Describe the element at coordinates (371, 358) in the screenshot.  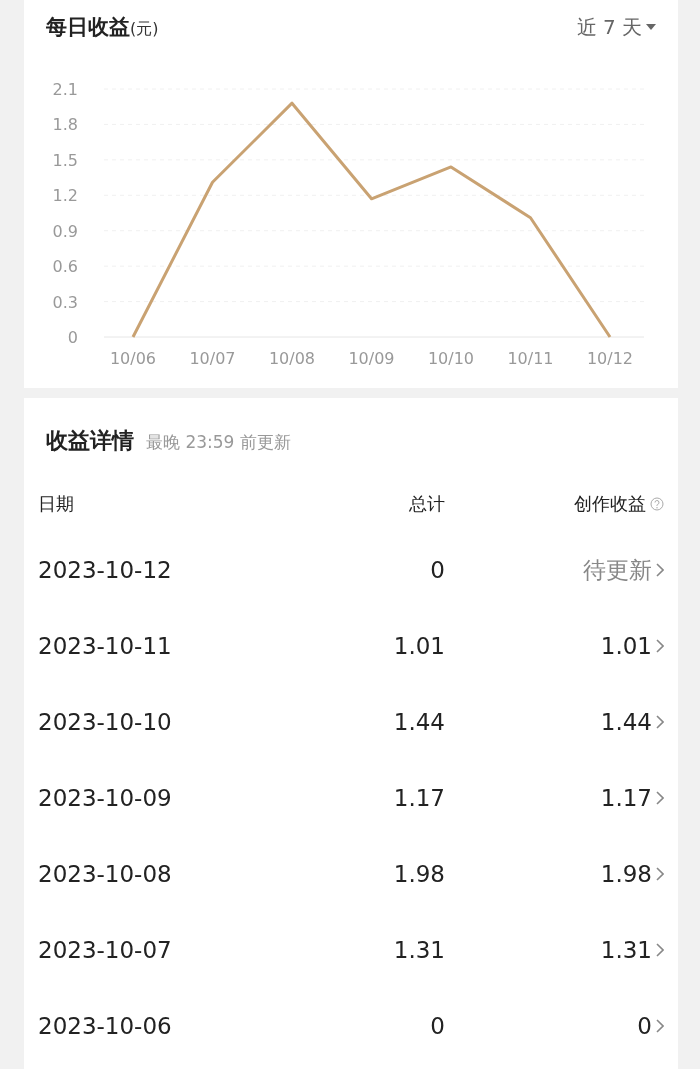
I see `x-axis-label: 10/09` at that location.